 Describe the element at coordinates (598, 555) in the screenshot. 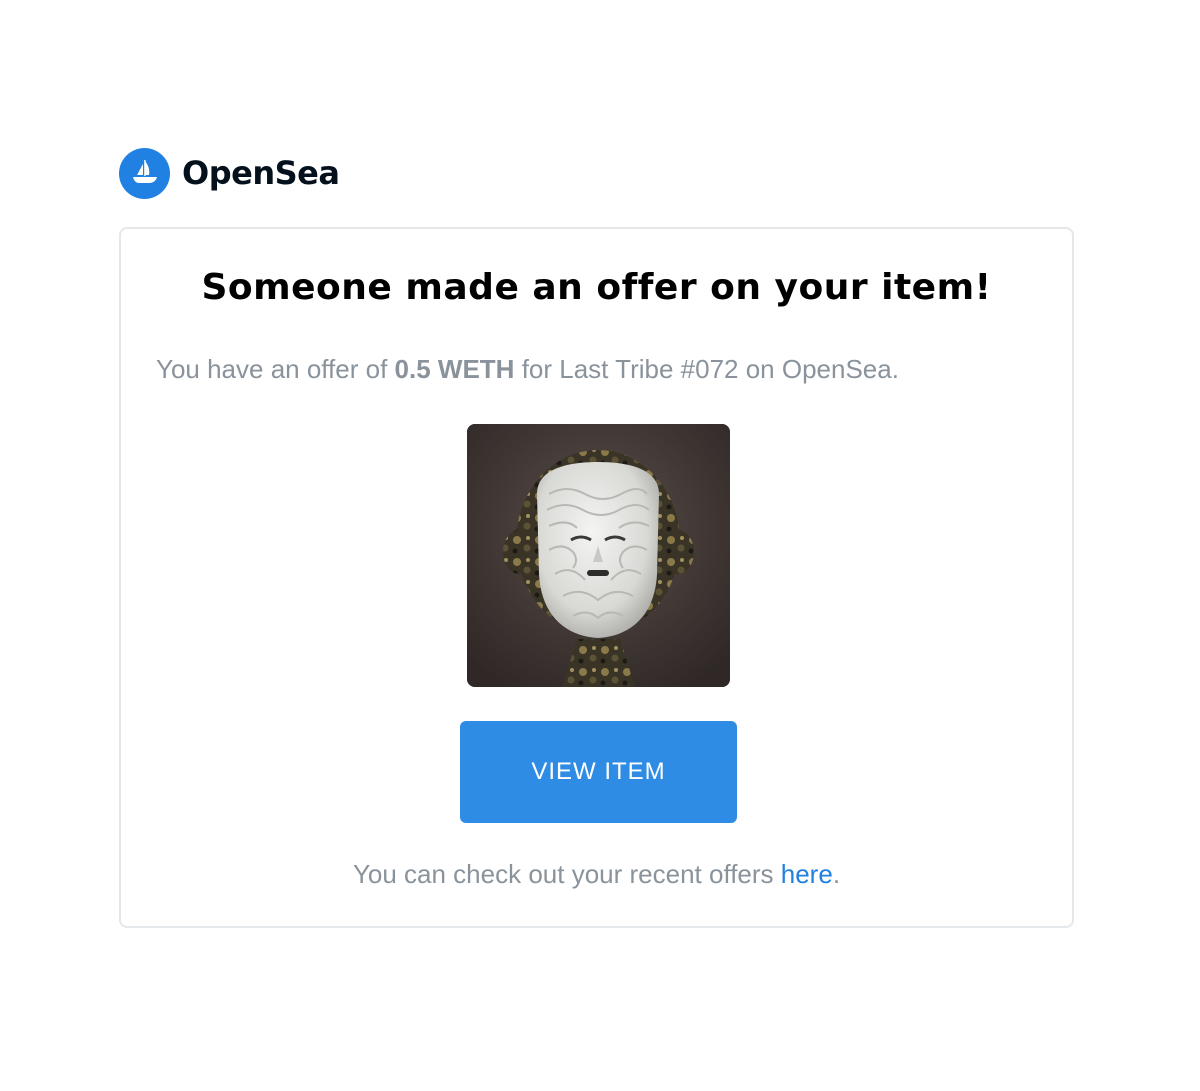

I see `nft-mask-figure-image` at that location.